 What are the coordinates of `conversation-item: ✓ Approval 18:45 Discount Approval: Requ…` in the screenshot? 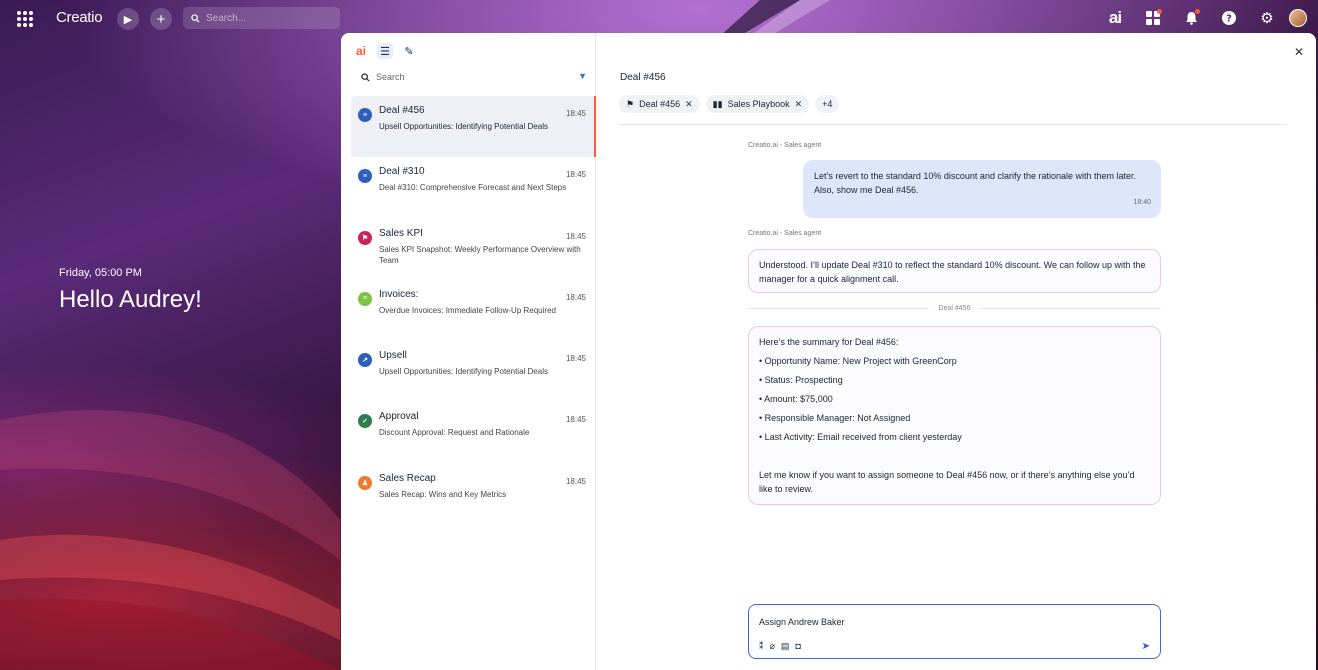 It's located at (473, 432).